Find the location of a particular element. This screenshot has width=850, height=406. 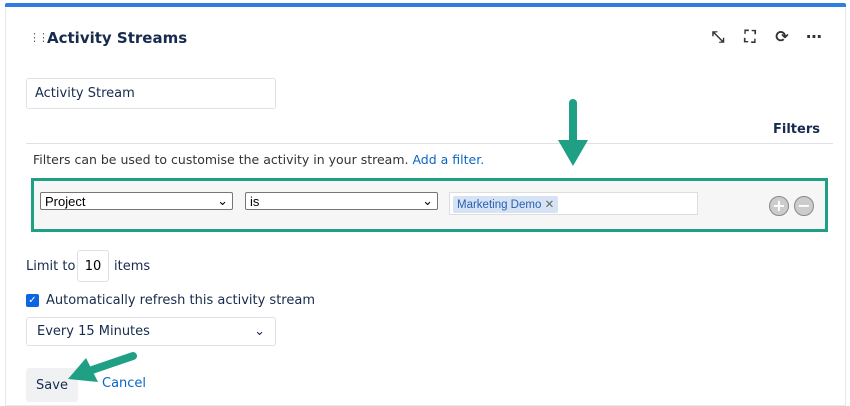

save-arrow-annotation is located at coordinates (102, 367).